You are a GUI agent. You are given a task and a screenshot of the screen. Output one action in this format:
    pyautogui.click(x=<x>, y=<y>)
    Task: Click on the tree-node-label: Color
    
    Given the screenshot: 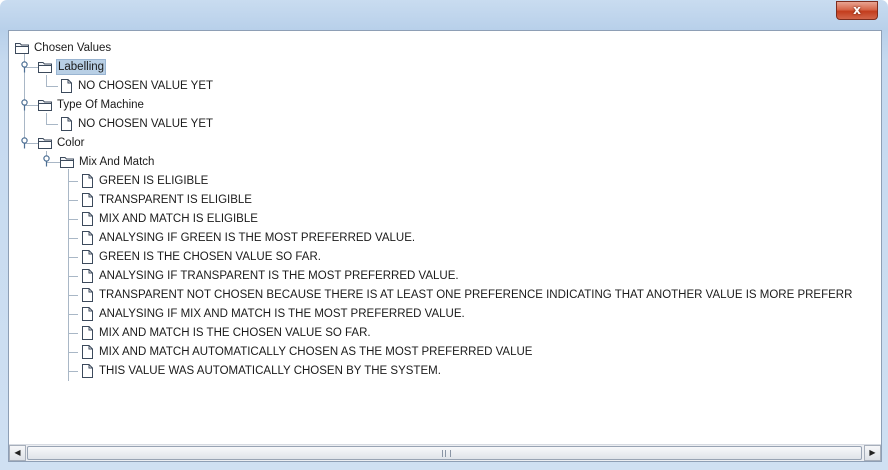 What is the action you would take?
    pyautogui.click(x=71, y=143)
    